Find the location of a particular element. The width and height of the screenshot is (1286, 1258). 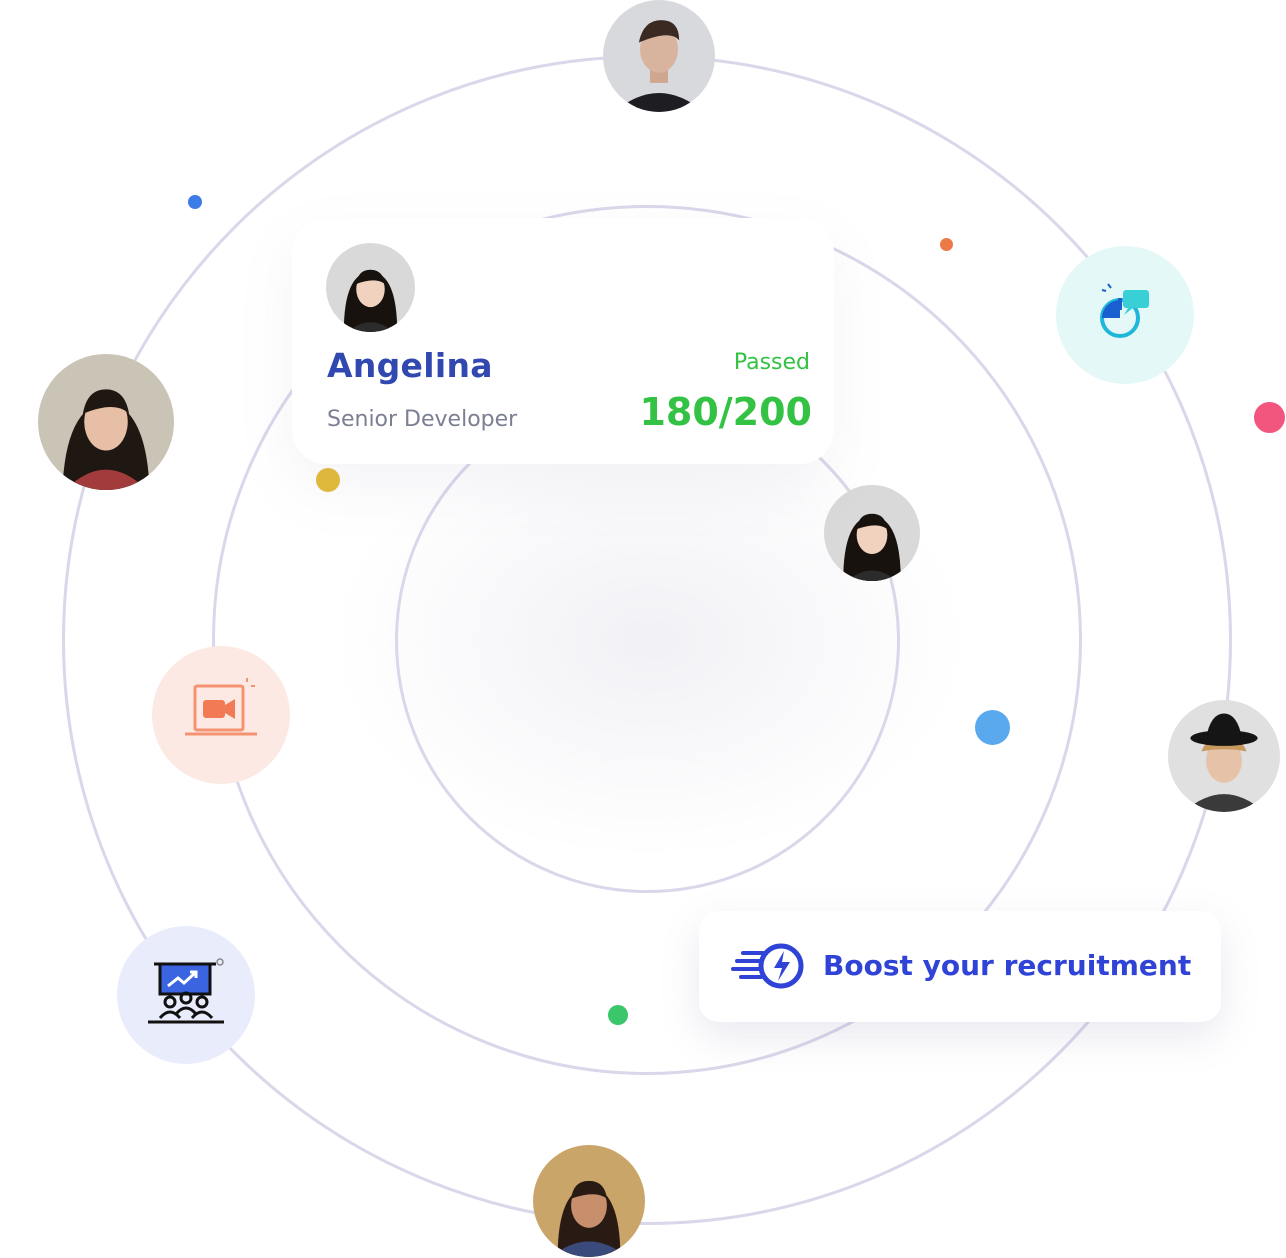

dot-blue-small is located at coordinates (195, 202).